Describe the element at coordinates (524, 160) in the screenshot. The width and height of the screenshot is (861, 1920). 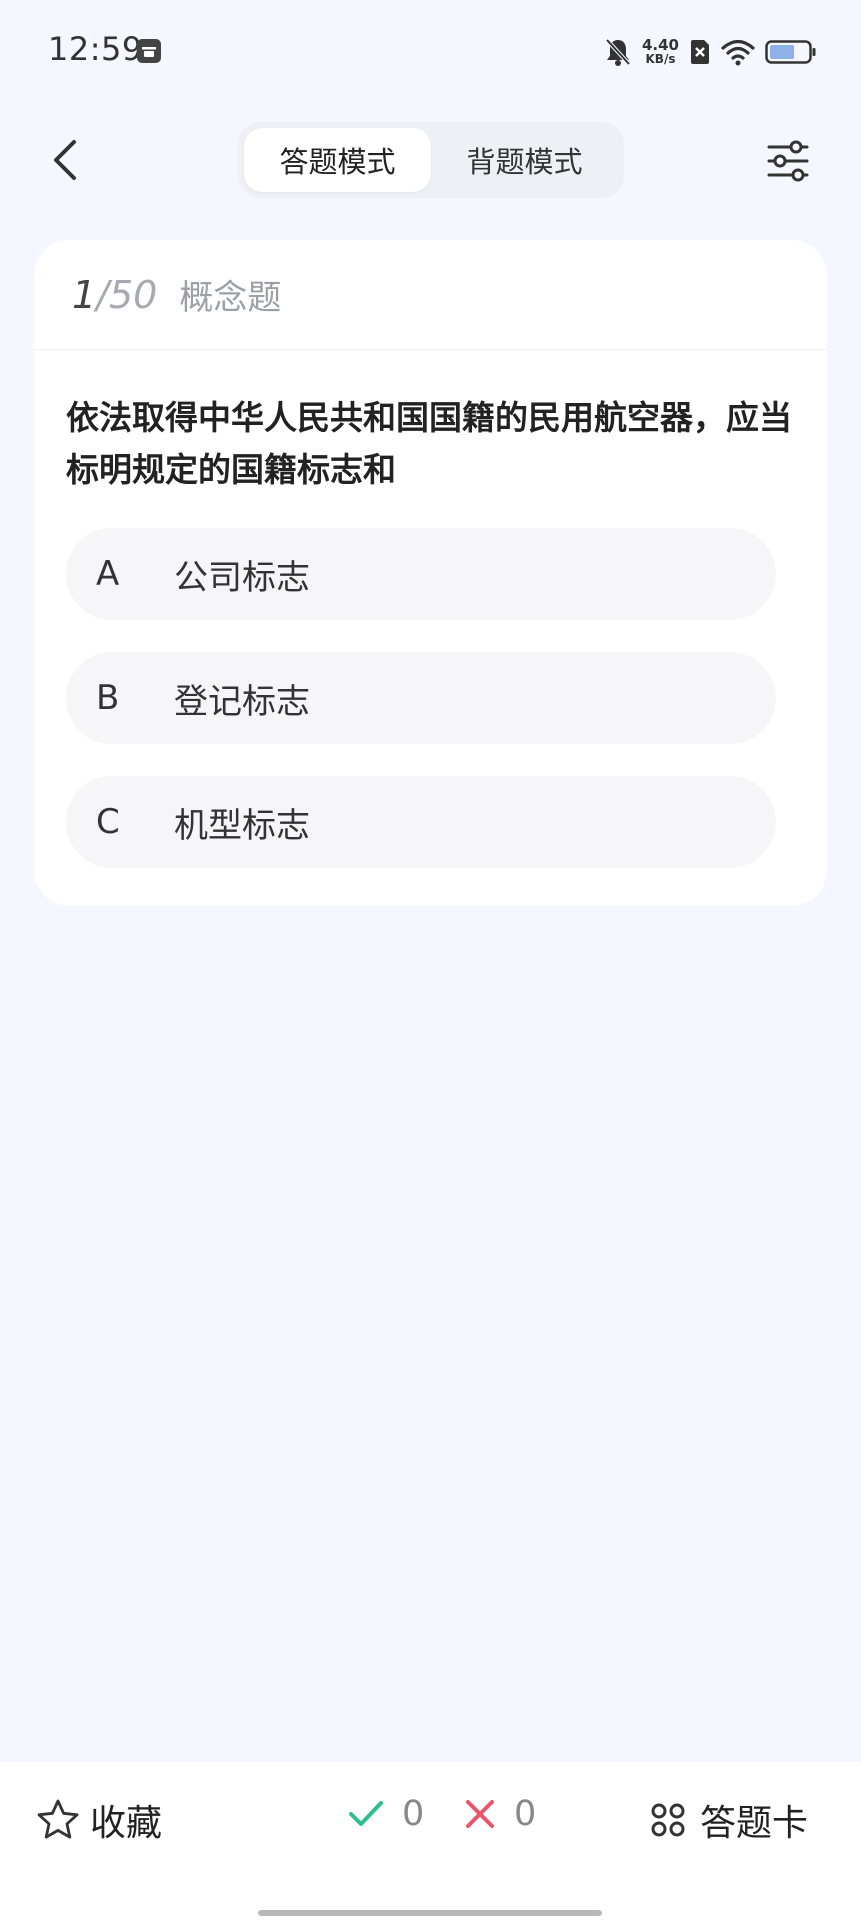
I see `tab-memorize-mode: 背题模式` at that location.